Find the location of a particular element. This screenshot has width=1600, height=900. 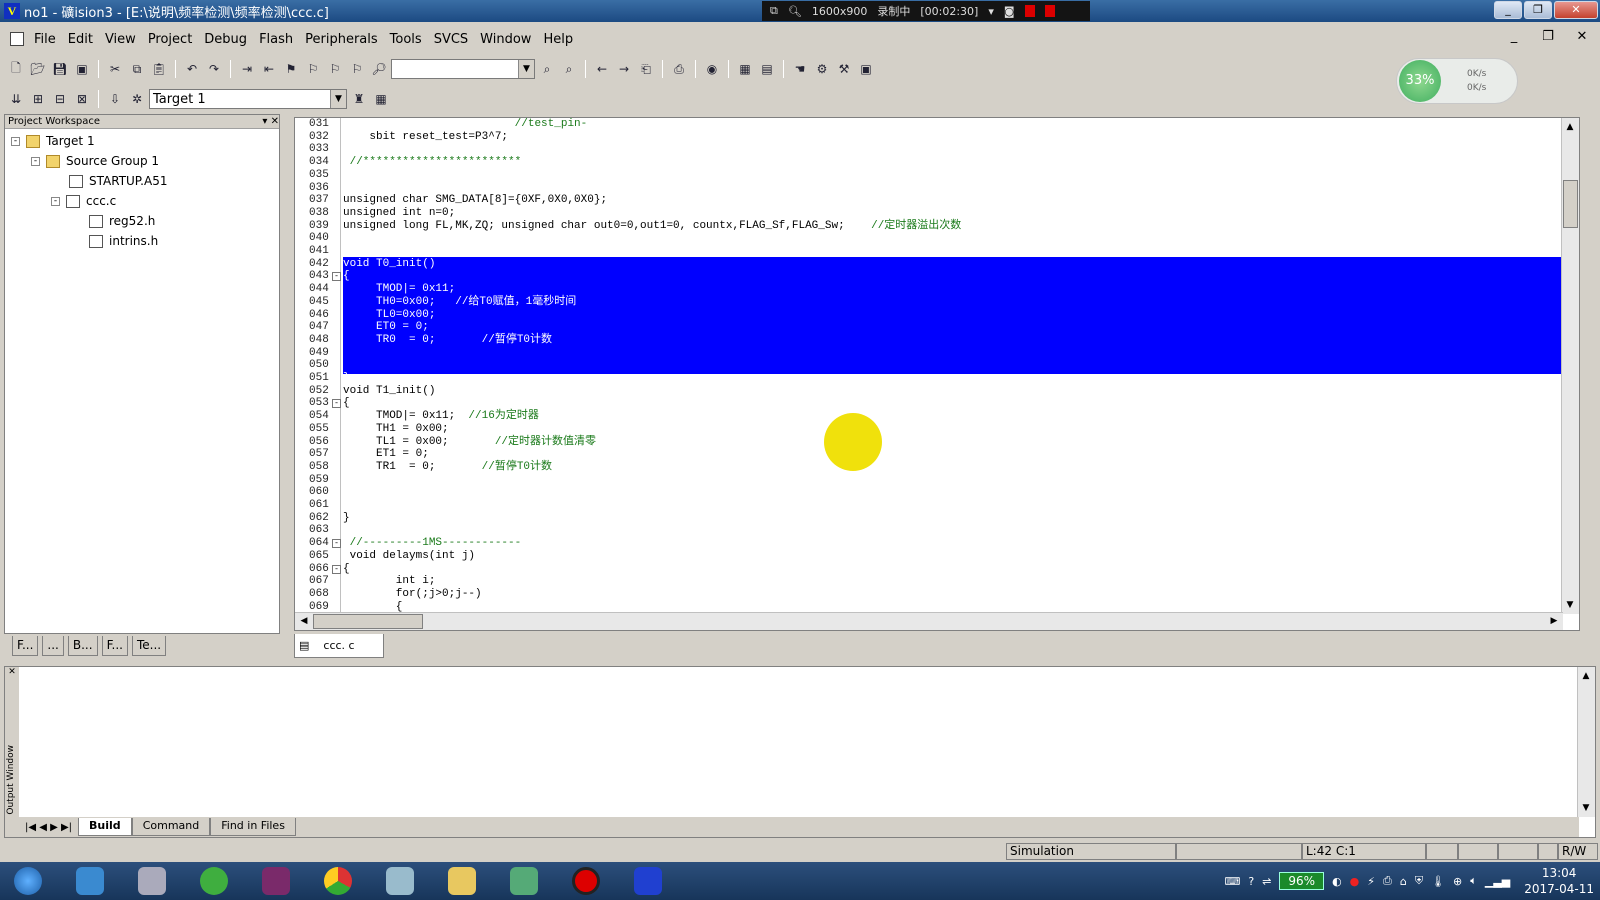

code-line: 046 TL0=0x00; is located at coordinates (929, 315).